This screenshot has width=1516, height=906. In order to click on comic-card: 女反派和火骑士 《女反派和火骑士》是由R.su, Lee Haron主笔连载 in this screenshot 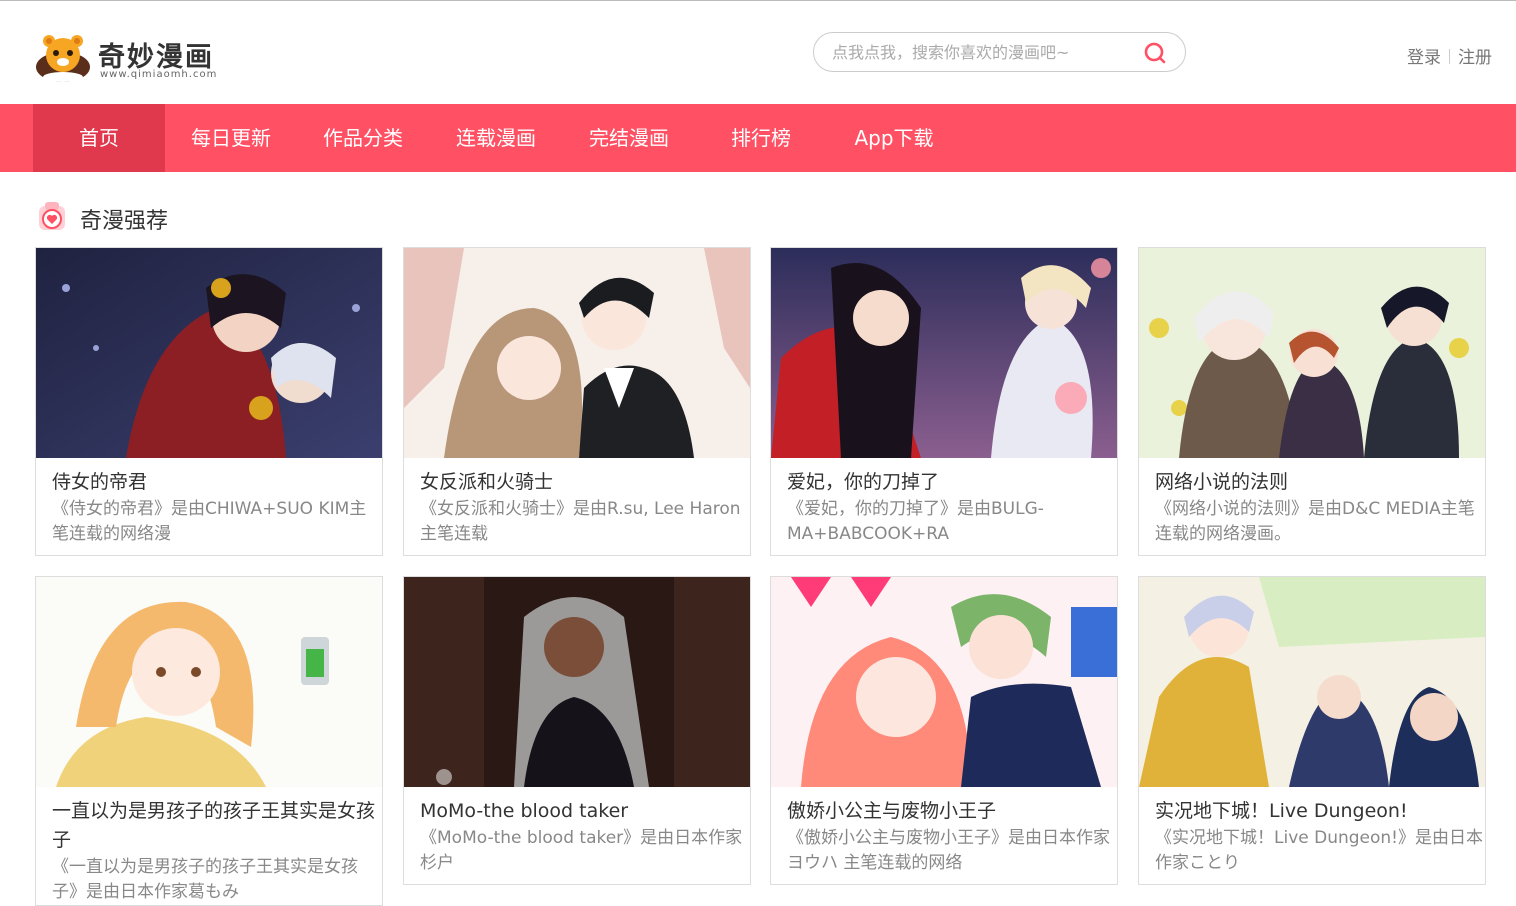, I will do `click(577, 401)`.